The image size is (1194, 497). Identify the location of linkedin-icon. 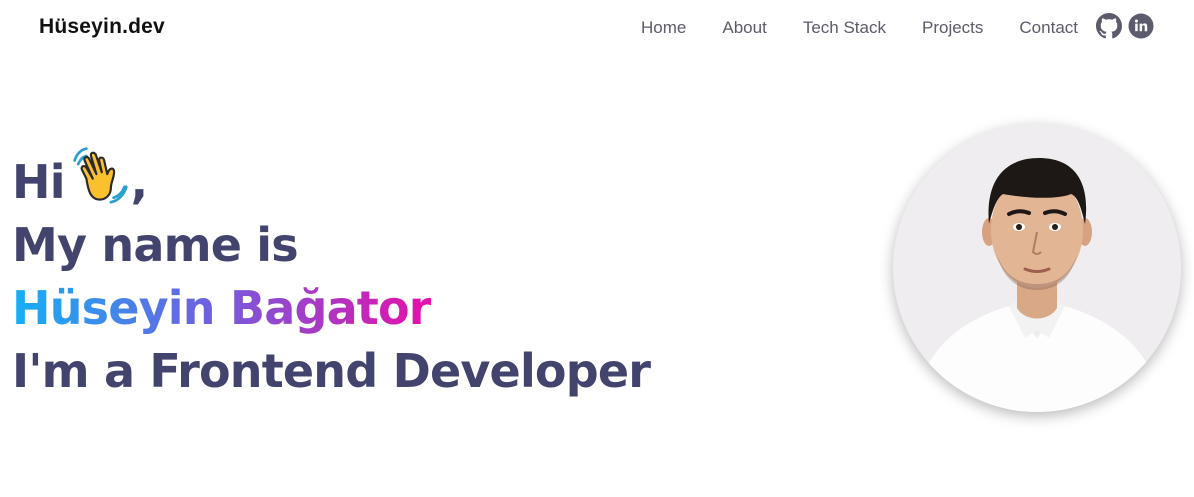
(1141, 26).